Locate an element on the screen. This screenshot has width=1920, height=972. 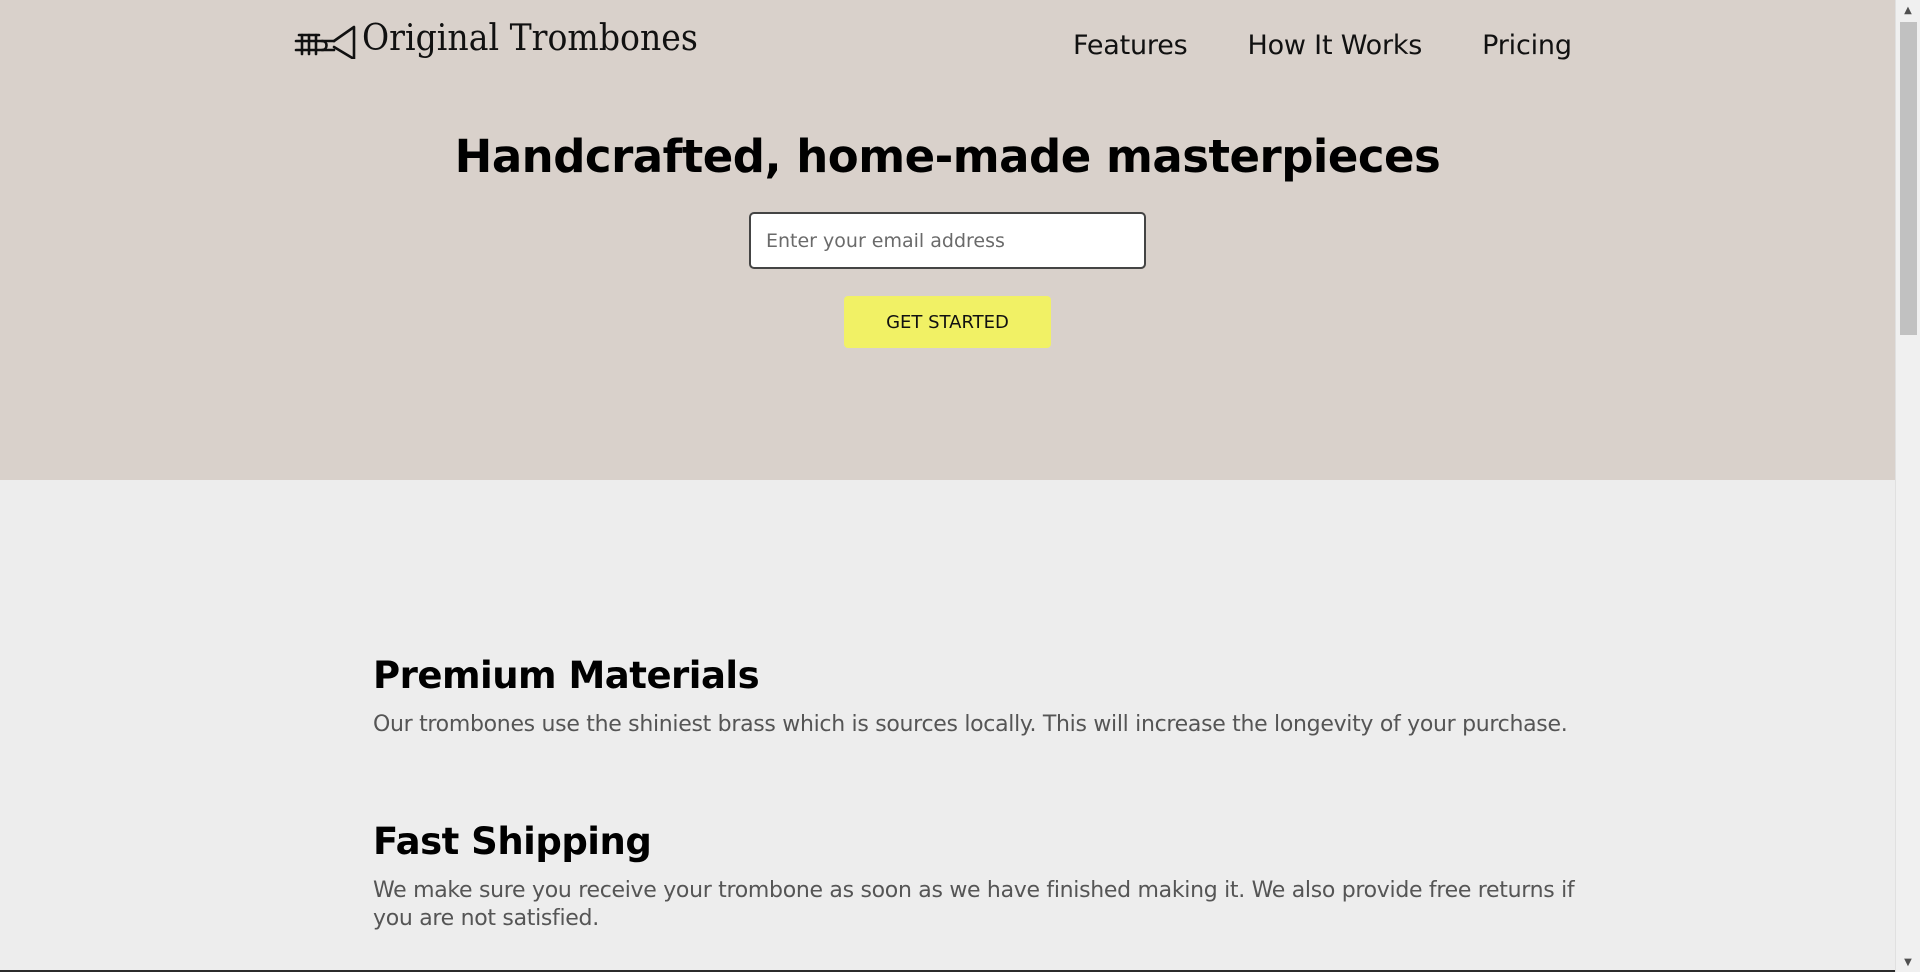
email-input is located at coordinates (947, 240).